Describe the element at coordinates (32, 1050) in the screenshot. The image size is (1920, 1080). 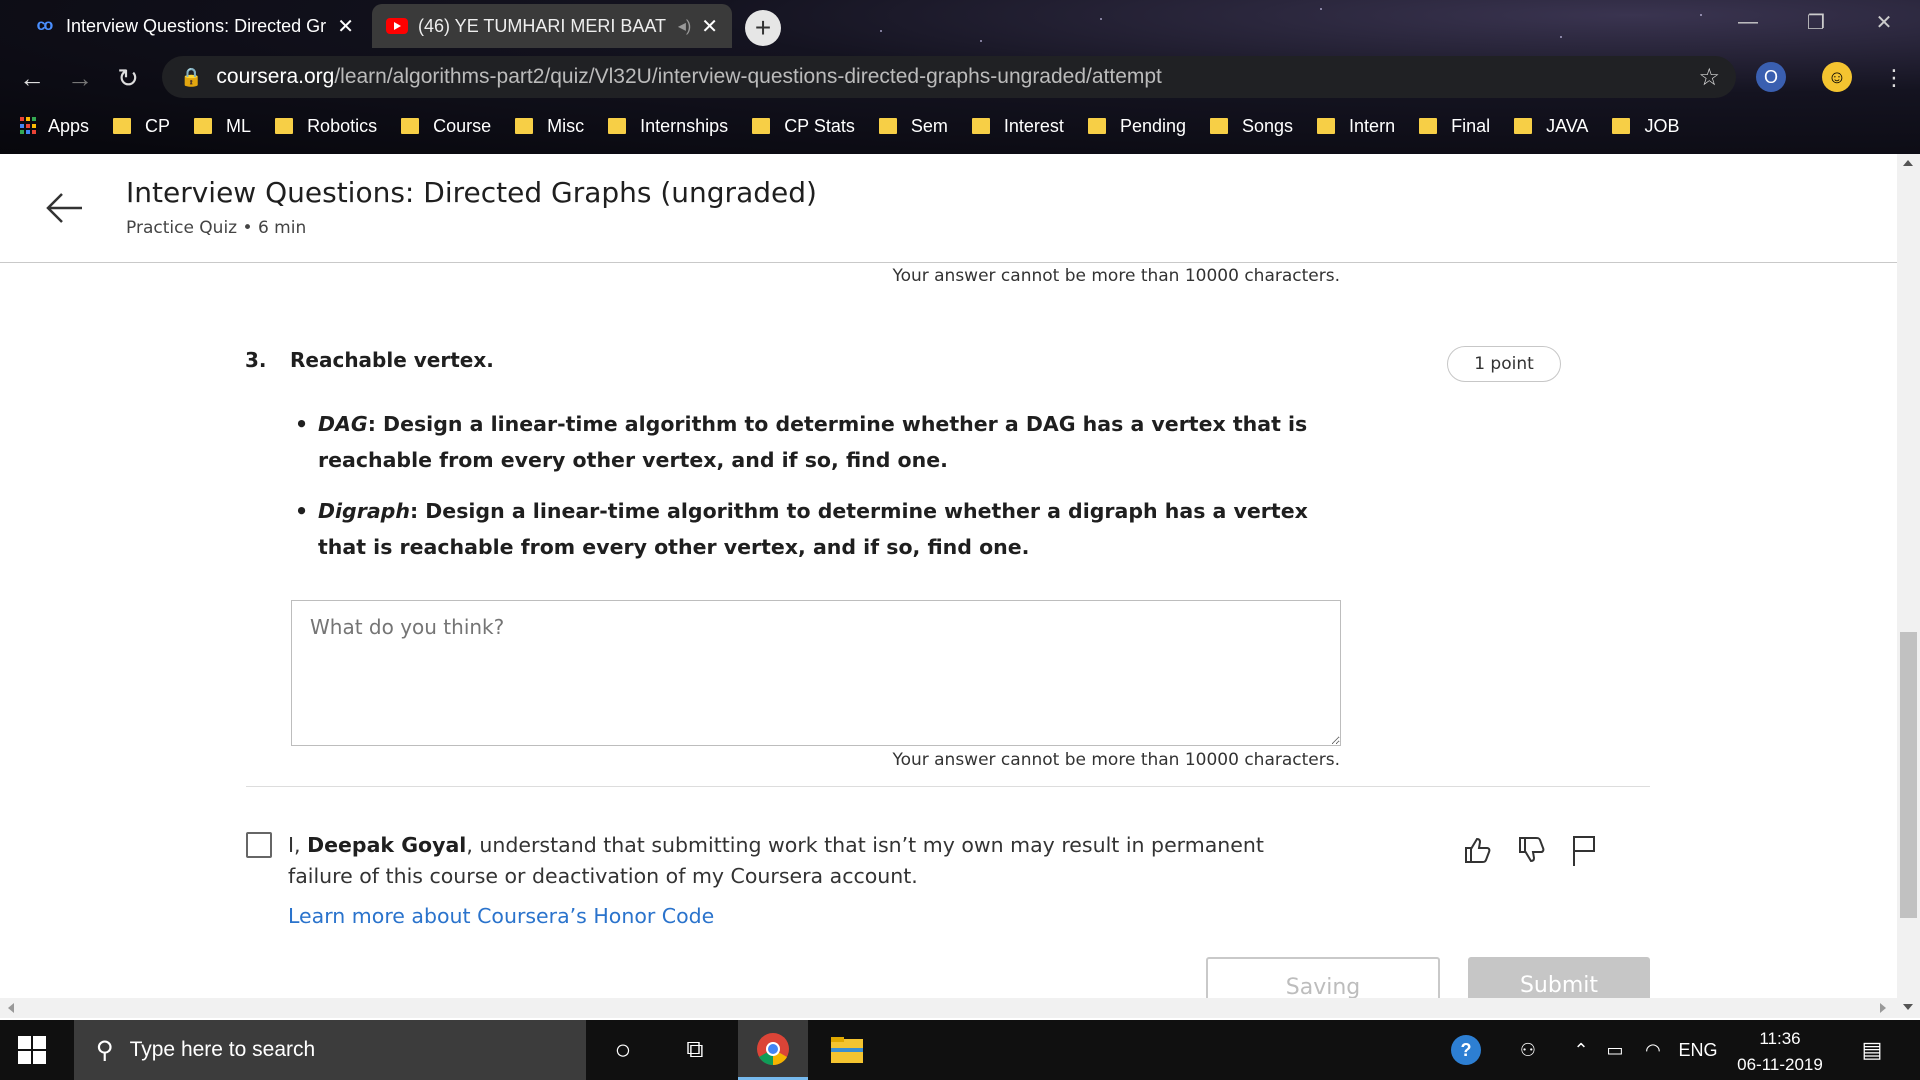
I see `windows-start-icon` at that location.